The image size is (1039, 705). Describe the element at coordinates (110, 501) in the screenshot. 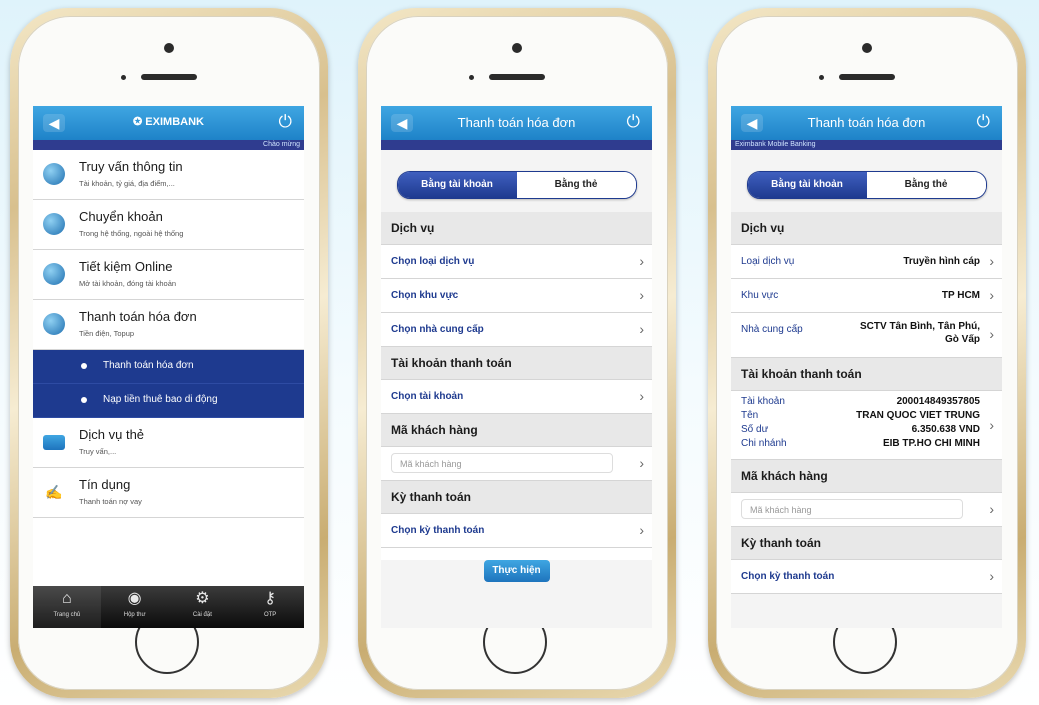

I see `menu-subtitle: Thanh toán nợ vay` at that location.